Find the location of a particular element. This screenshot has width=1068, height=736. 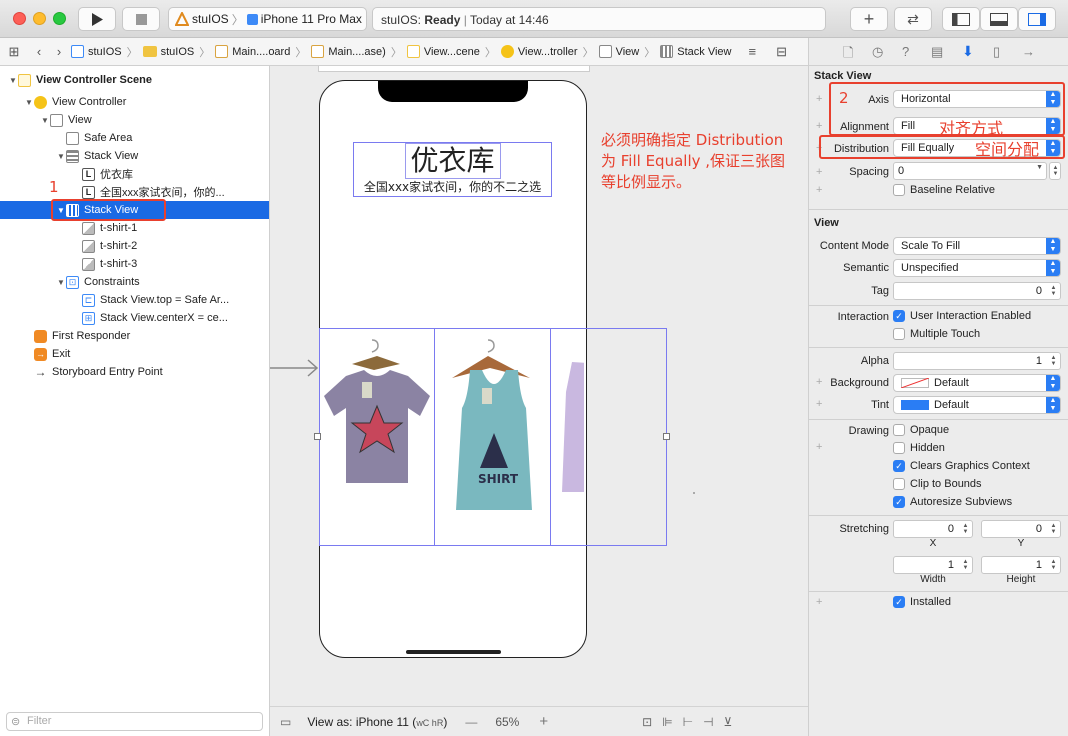

zoom-in-button: + is located at coordinates (543, 721).